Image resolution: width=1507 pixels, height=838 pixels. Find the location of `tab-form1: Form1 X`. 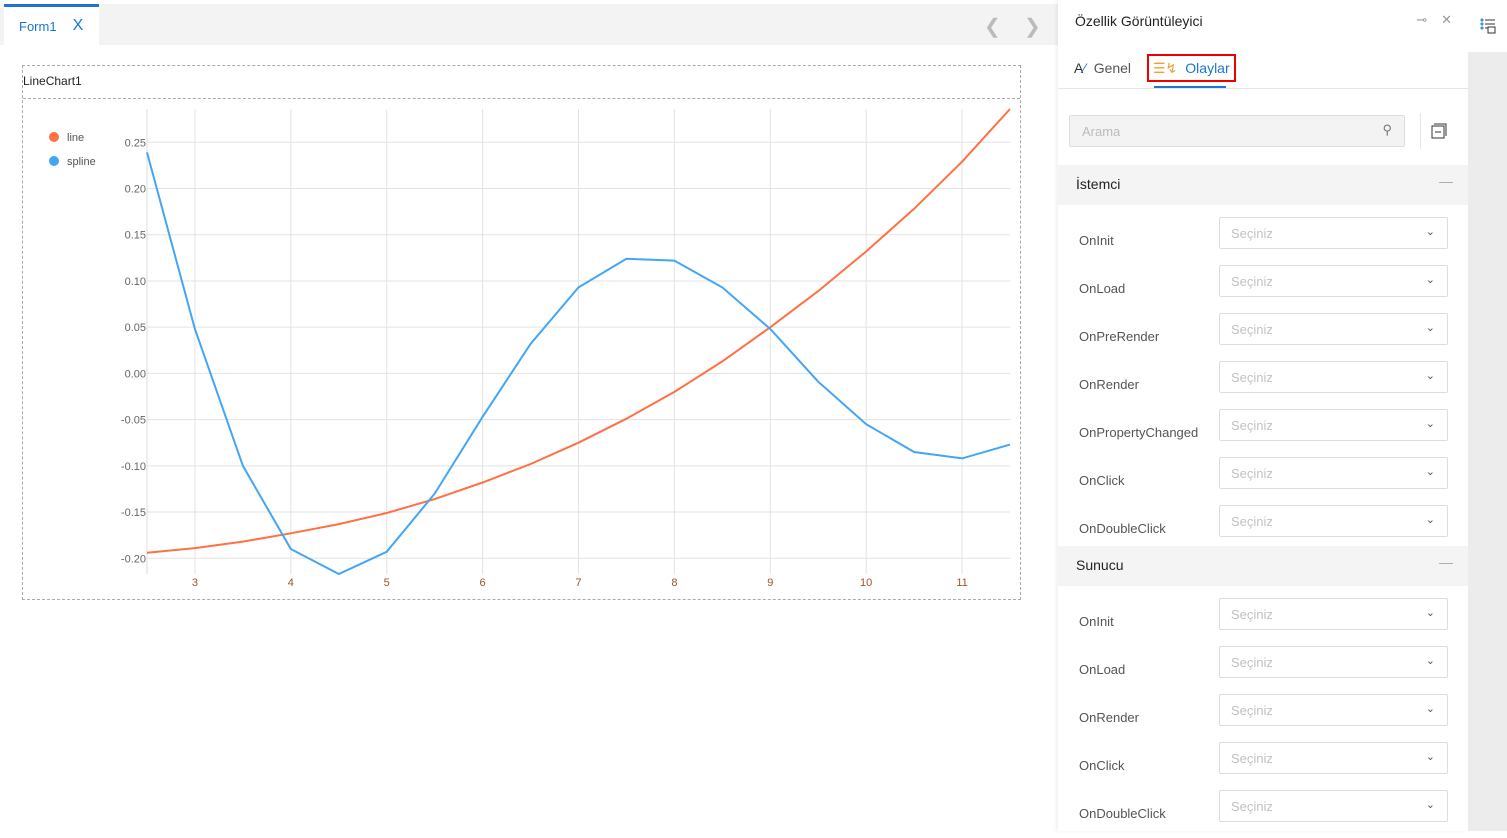

tab-form1: Form1 X is located at coordinates (51, 24).